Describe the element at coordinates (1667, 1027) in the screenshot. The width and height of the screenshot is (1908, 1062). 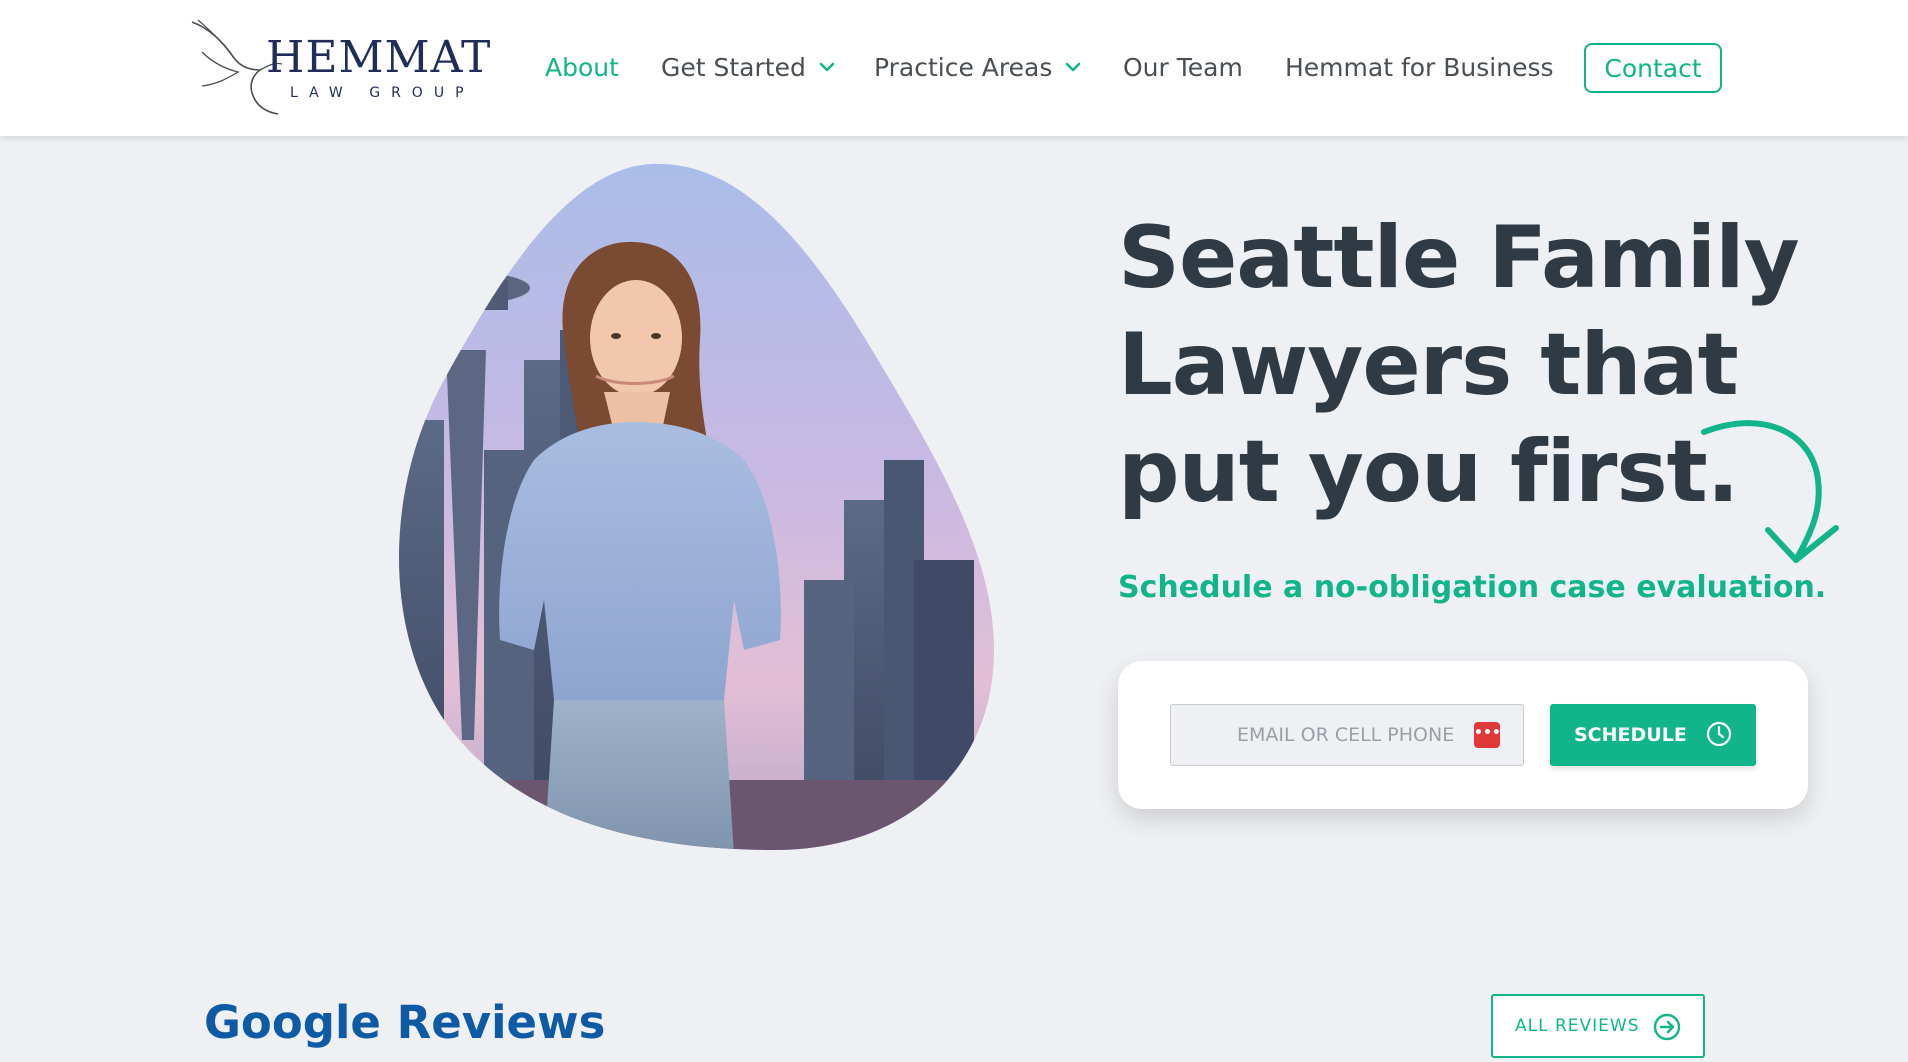
I see `arrow-right-circle-icon` at that location.